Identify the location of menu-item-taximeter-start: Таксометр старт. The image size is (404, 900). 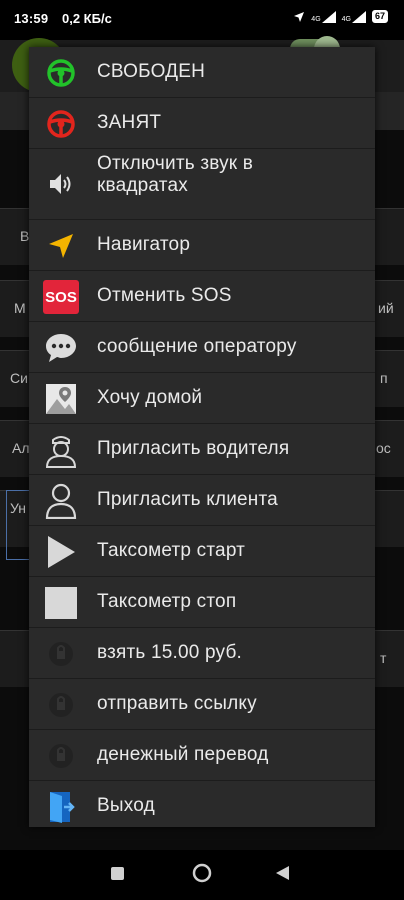
(202, 551).